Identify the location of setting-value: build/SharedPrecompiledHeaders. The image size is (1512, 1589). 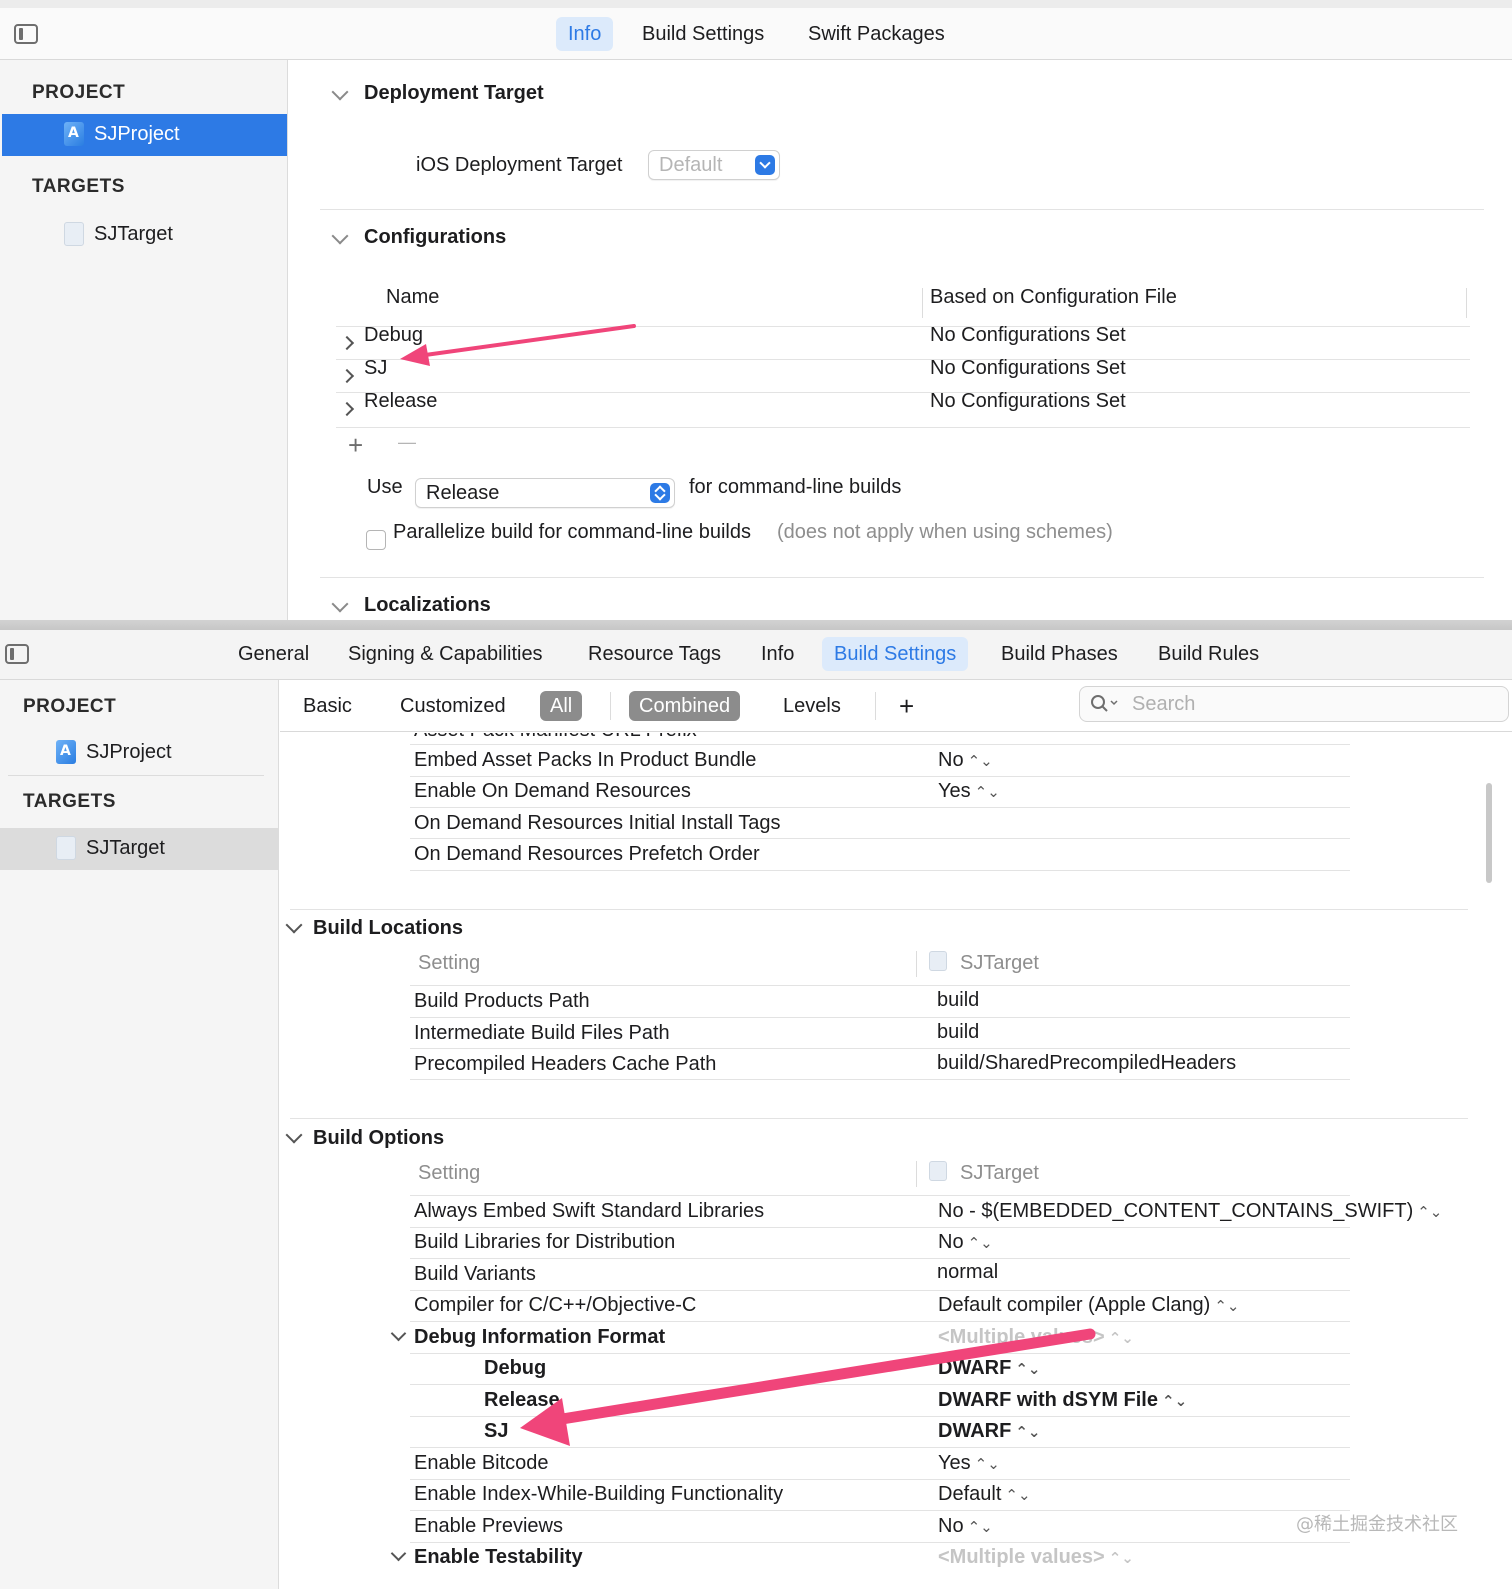
(1086, 1063).